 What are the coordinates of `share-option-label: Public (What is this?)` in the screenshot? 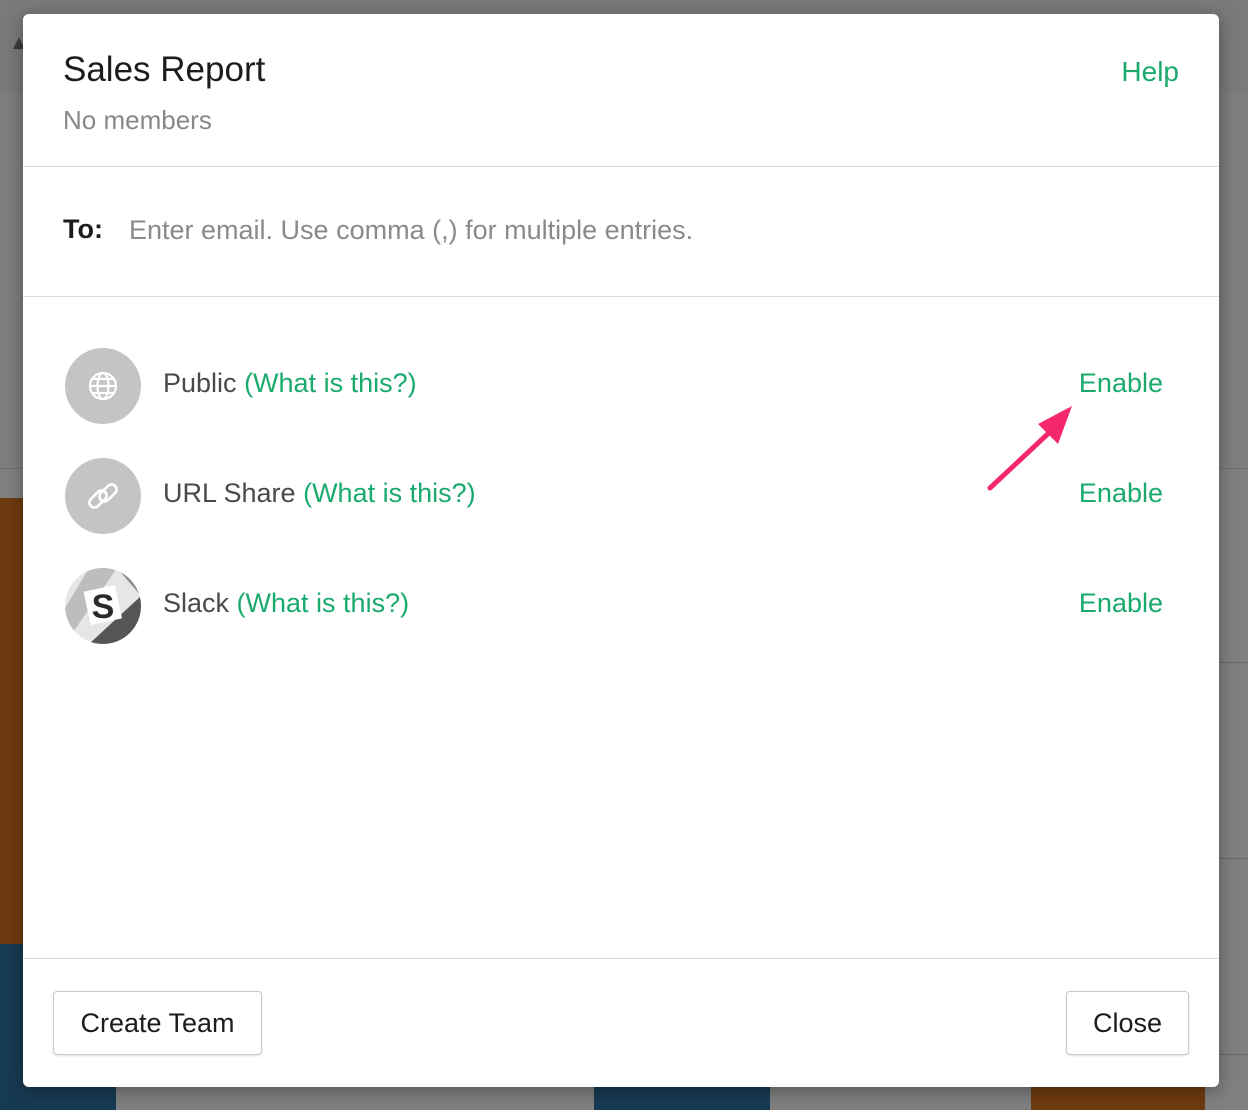 It's located at (290, 383).